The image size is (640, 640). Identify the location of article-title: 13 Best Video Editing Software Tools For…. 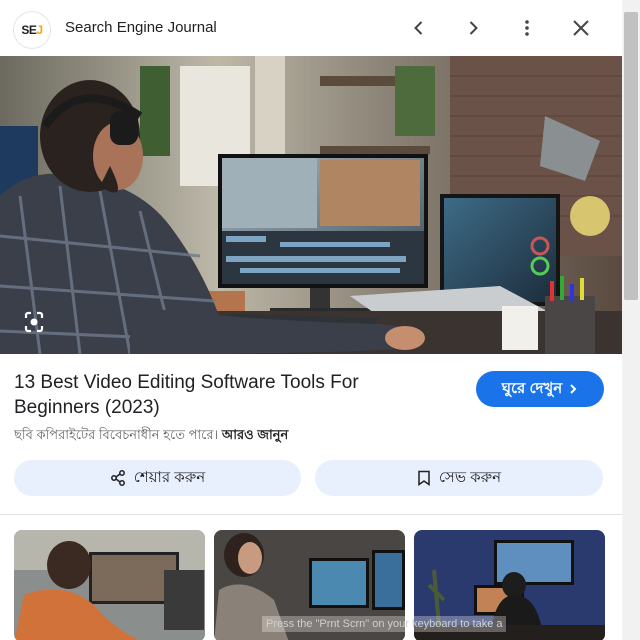
(224, 395).